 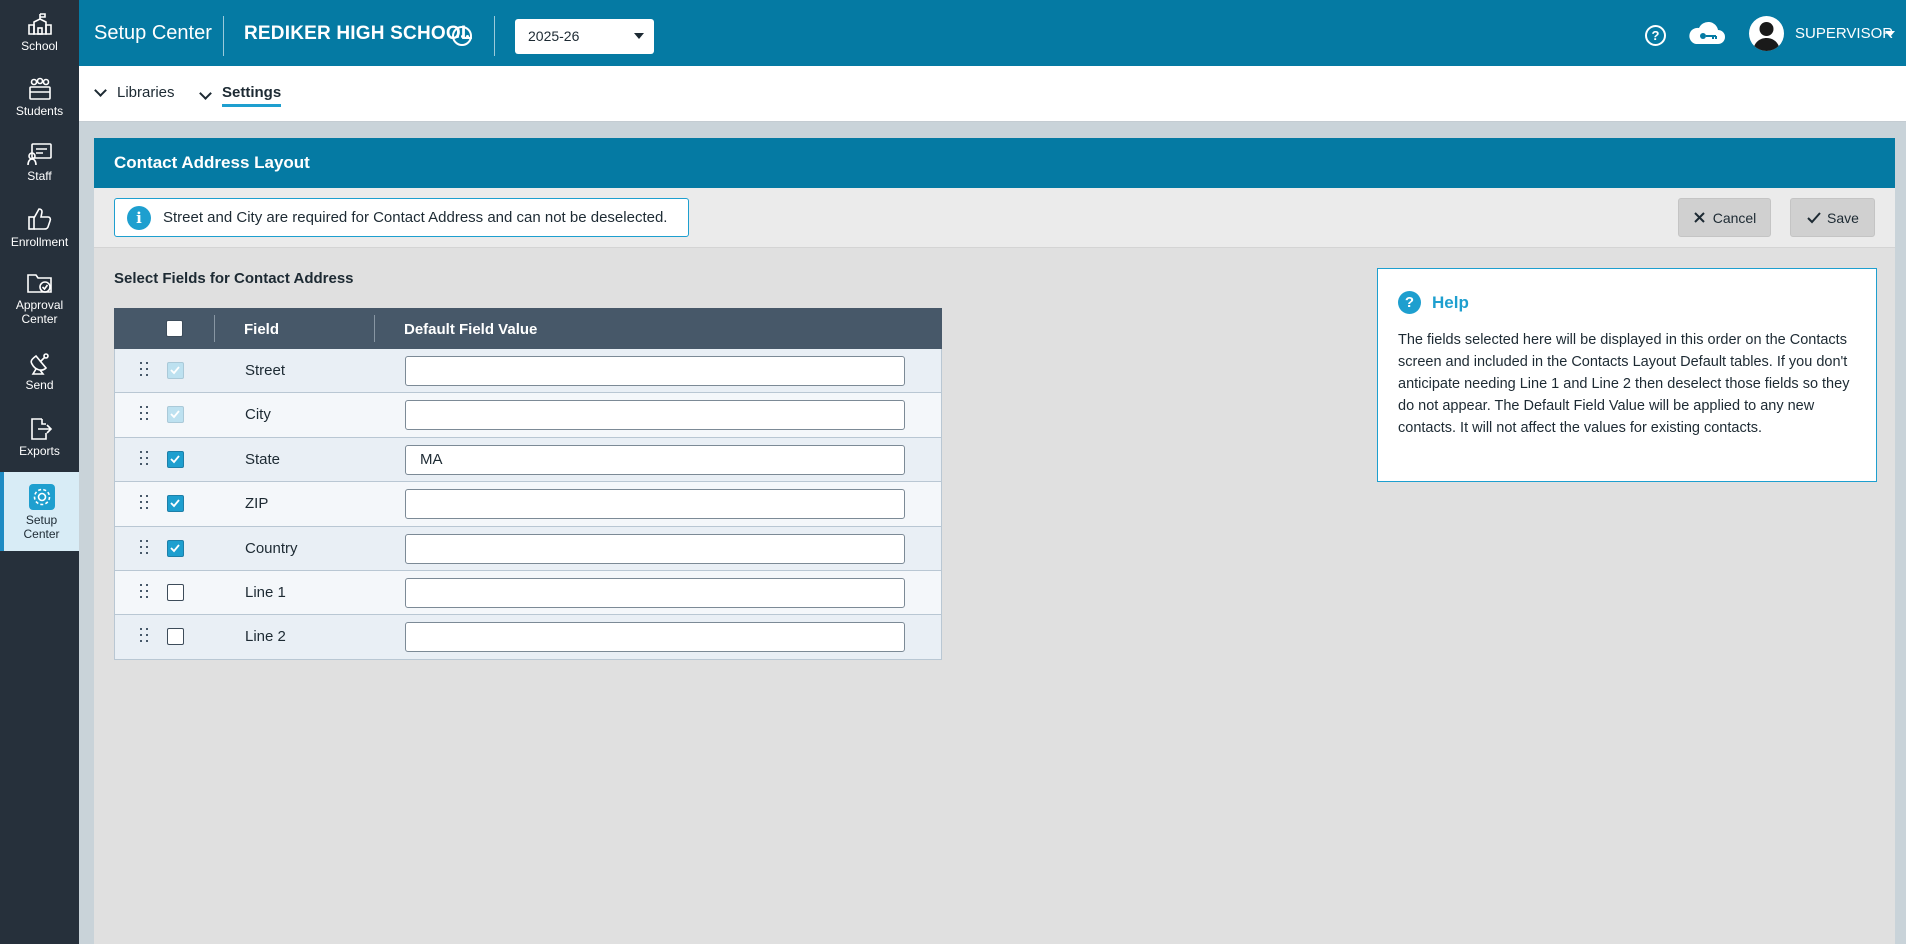 What do you see at coordinates (39, 176) in the screenshot?
I see `sidebar-item-label: Staff` at bounding box center [39, 176].